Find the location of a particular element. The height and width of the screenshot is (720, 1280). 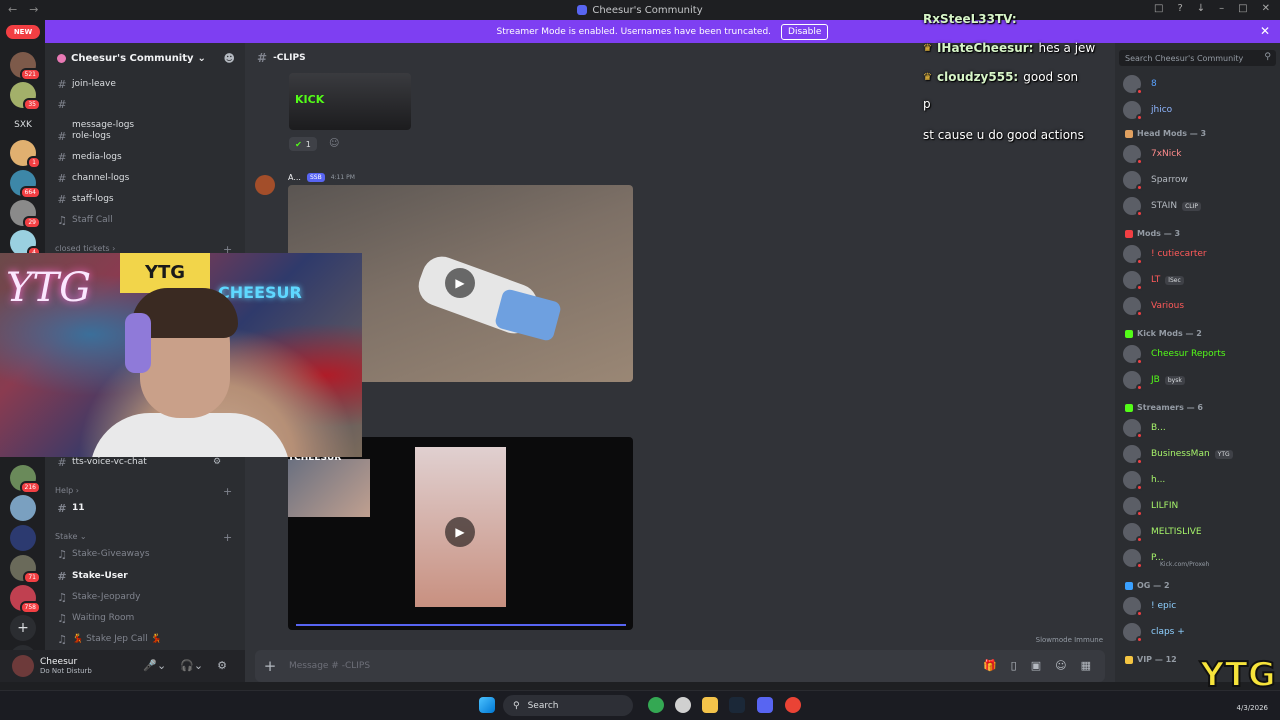

voice-channel-item: ♫ Stake-Jeopardy is located at coordinates (145, 597).